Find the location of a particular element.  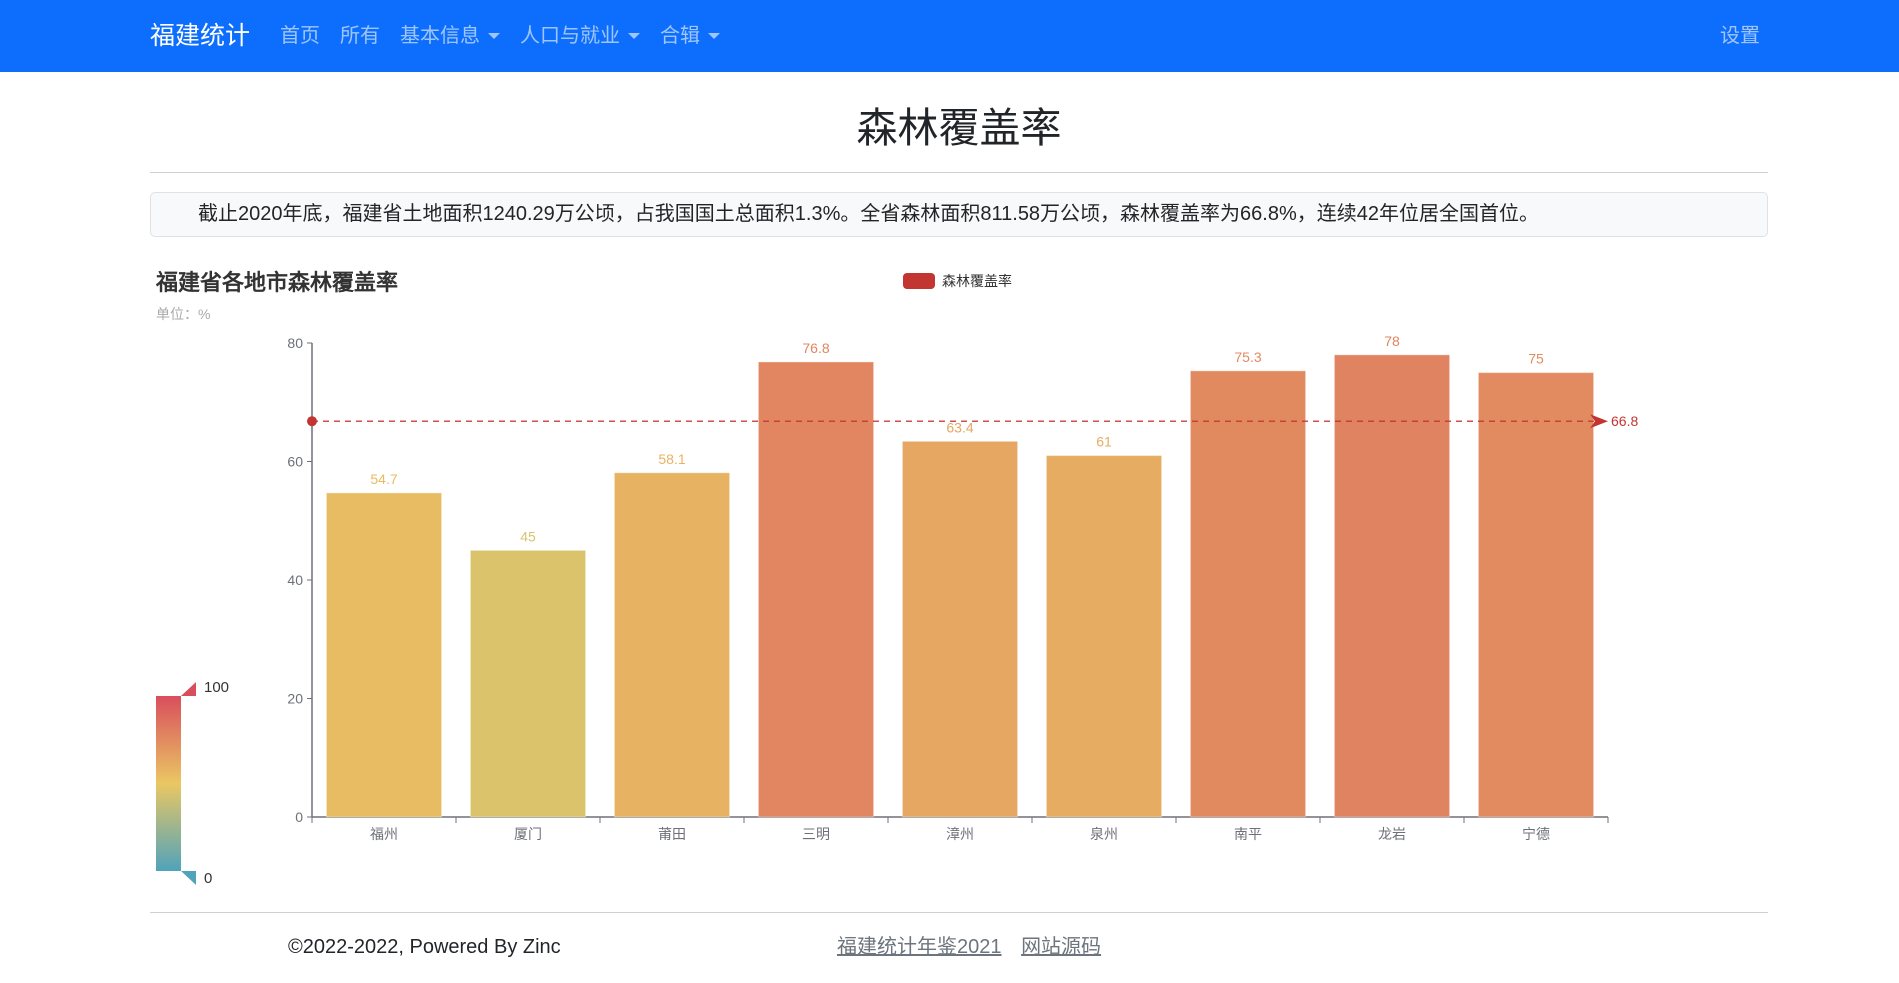

footer-links: 福建统计年鉴2021 网站源码 is located at coordinates (976, 947).